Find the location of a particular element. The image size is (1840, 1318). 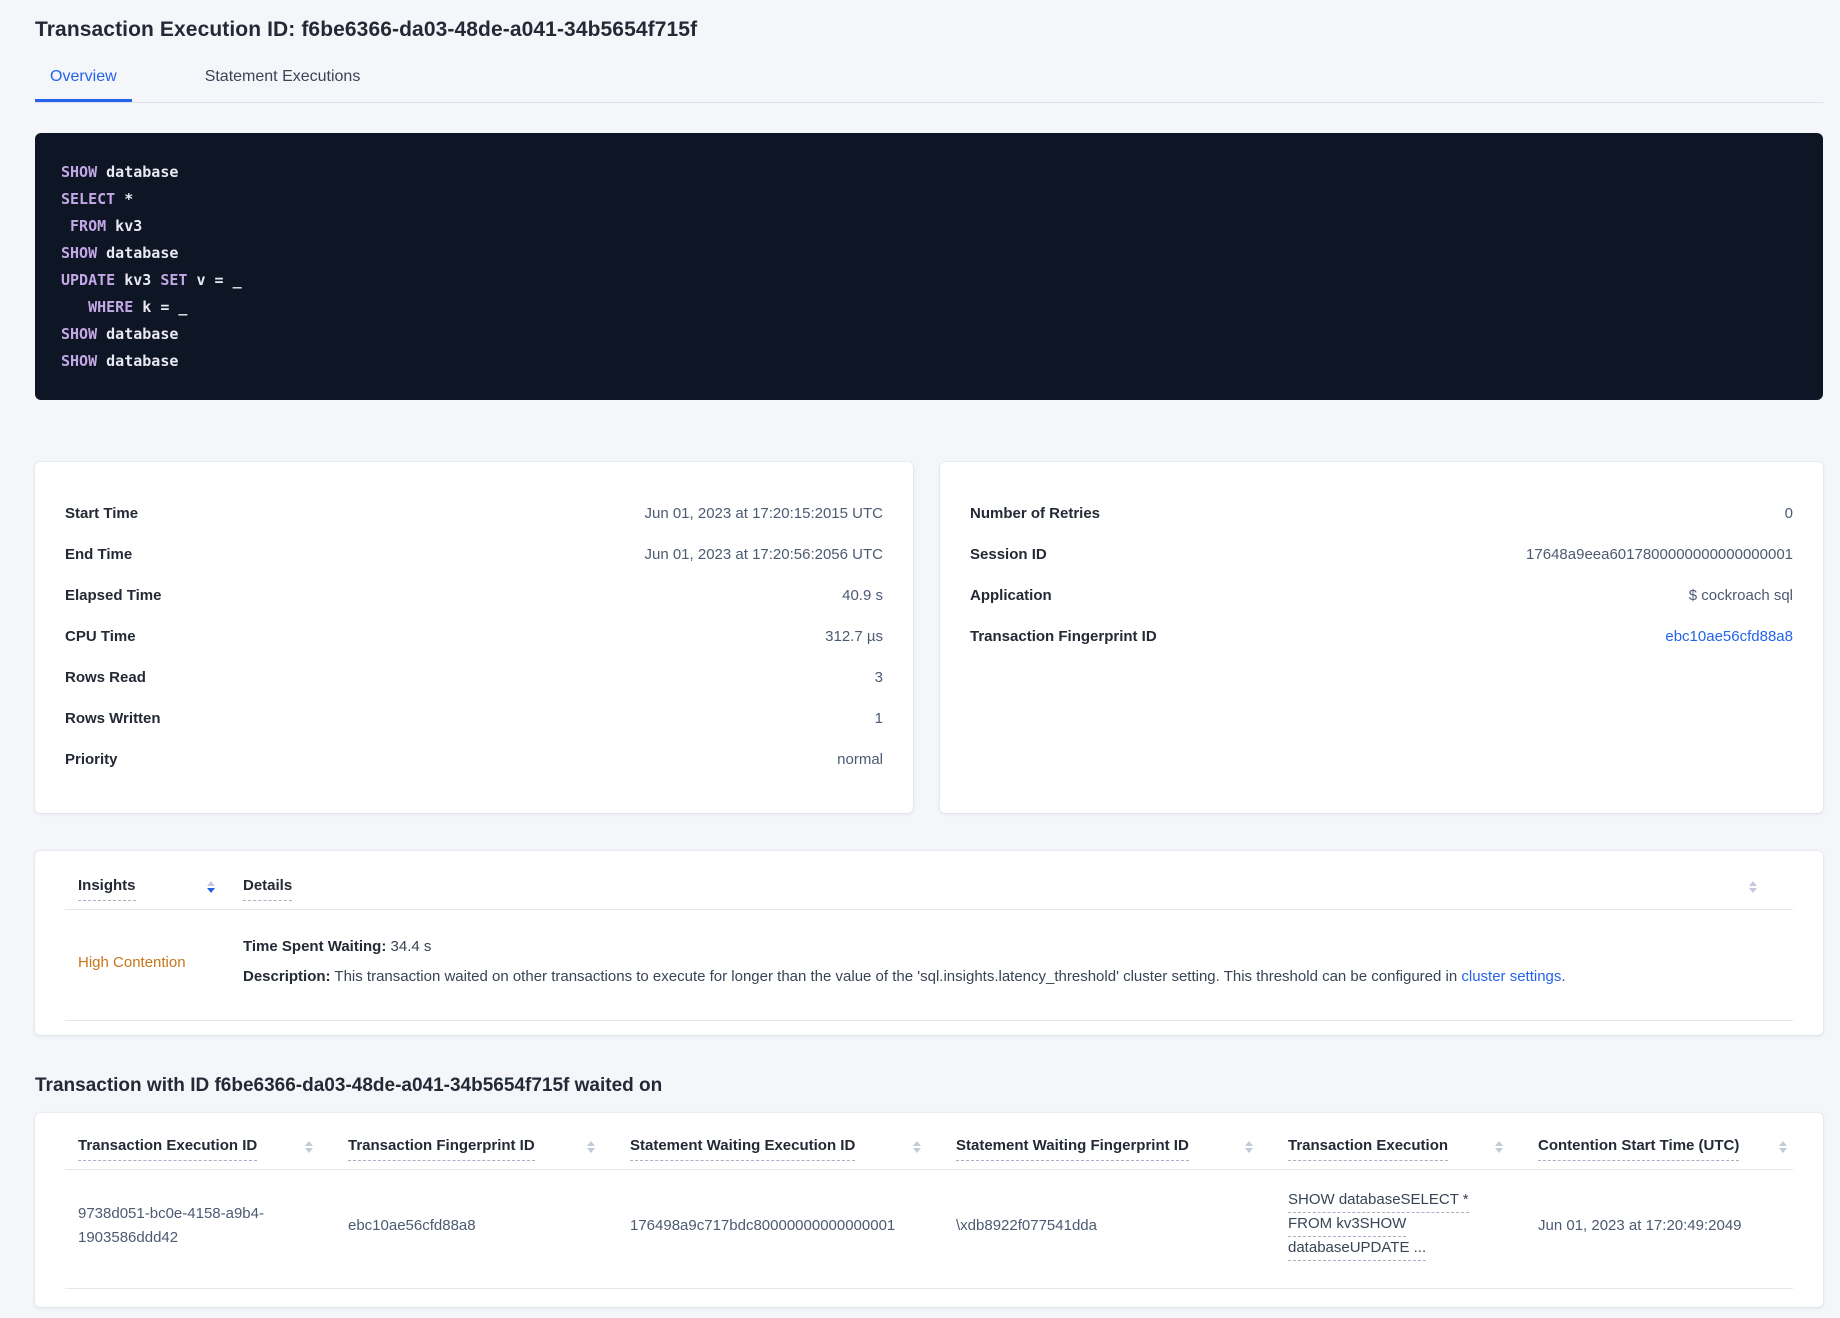

summary-row: Rows Written 1 is located at coordinates (474, 719).